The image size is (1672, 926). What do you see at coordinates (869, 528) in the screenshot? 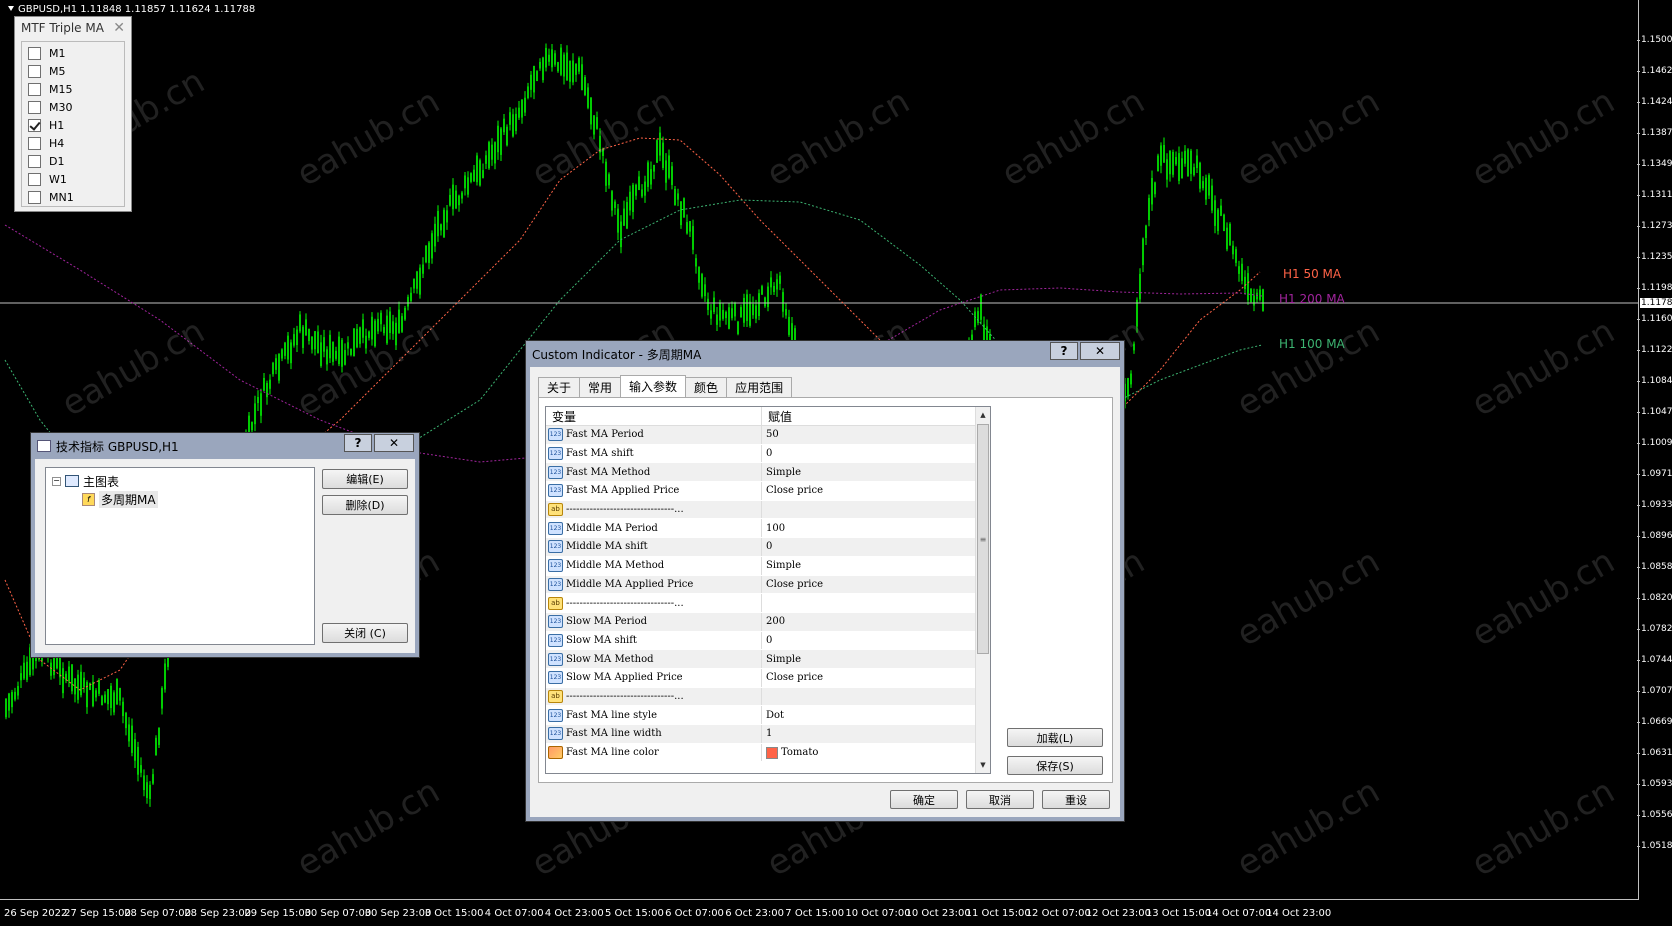
I see `parameter-value-cell: 100` at bounding box center [869, 528].